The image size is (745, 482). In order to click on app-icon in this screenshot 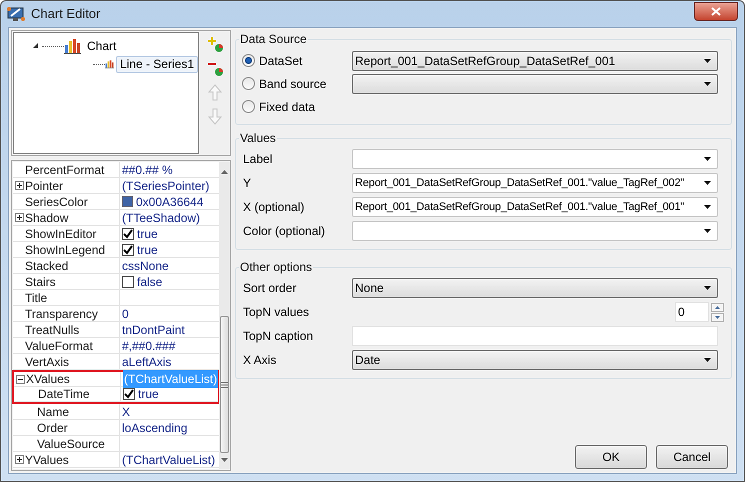, I will do `click(16, 14)`.